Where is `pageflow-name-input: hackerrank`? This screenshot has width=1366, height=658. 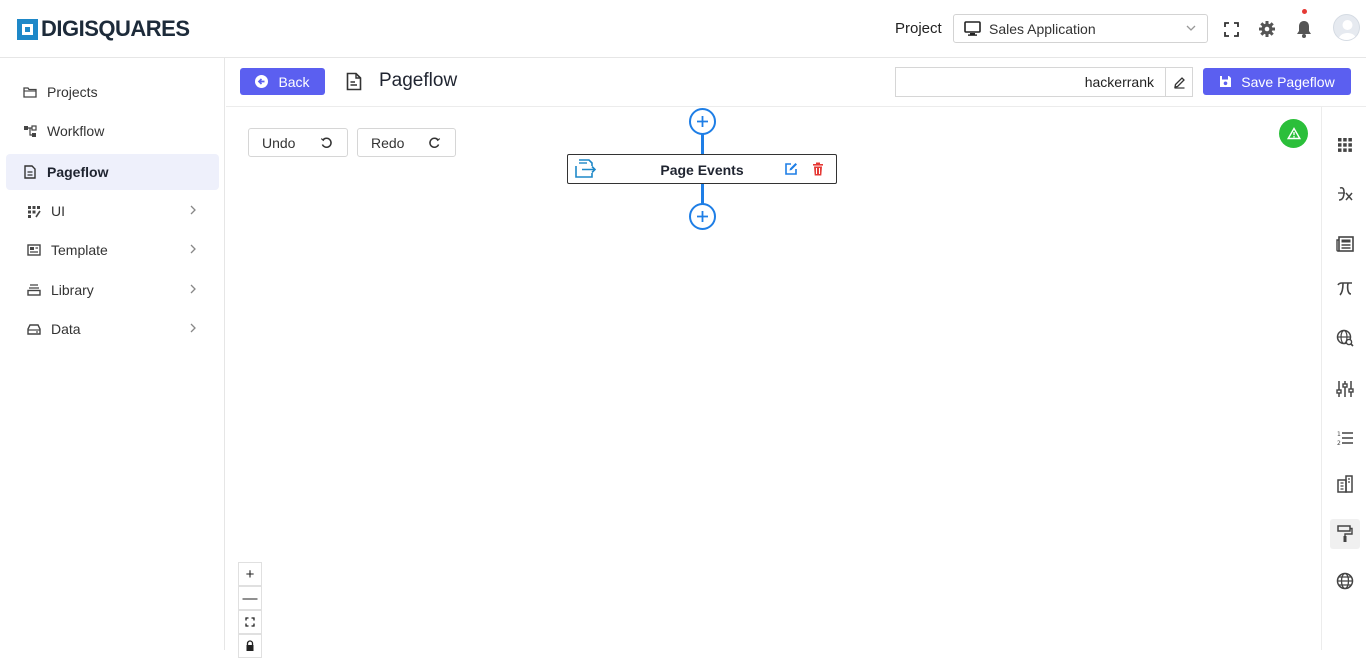
pageflow-name-input: hackerrank is located at coordinates (1030, 82).